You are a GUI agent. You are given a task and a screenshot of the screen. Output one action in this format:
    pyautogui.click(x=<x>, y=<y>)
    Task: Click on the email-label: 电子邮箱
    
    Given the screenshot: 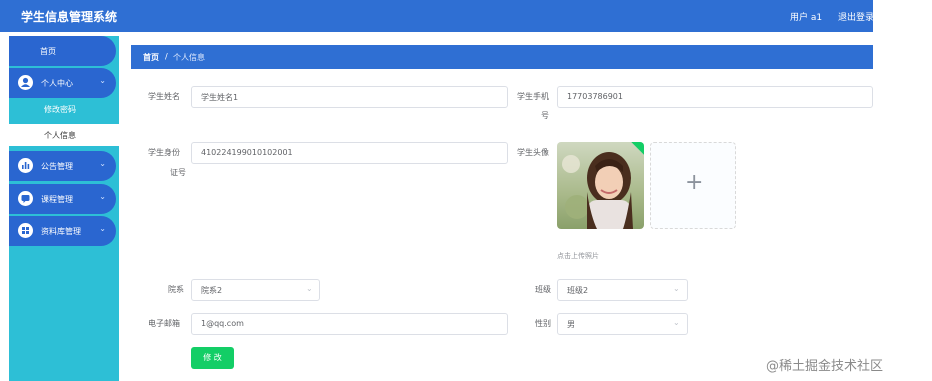 What is the action you would take?
    pyautogui.click(x=164, y=323)
    